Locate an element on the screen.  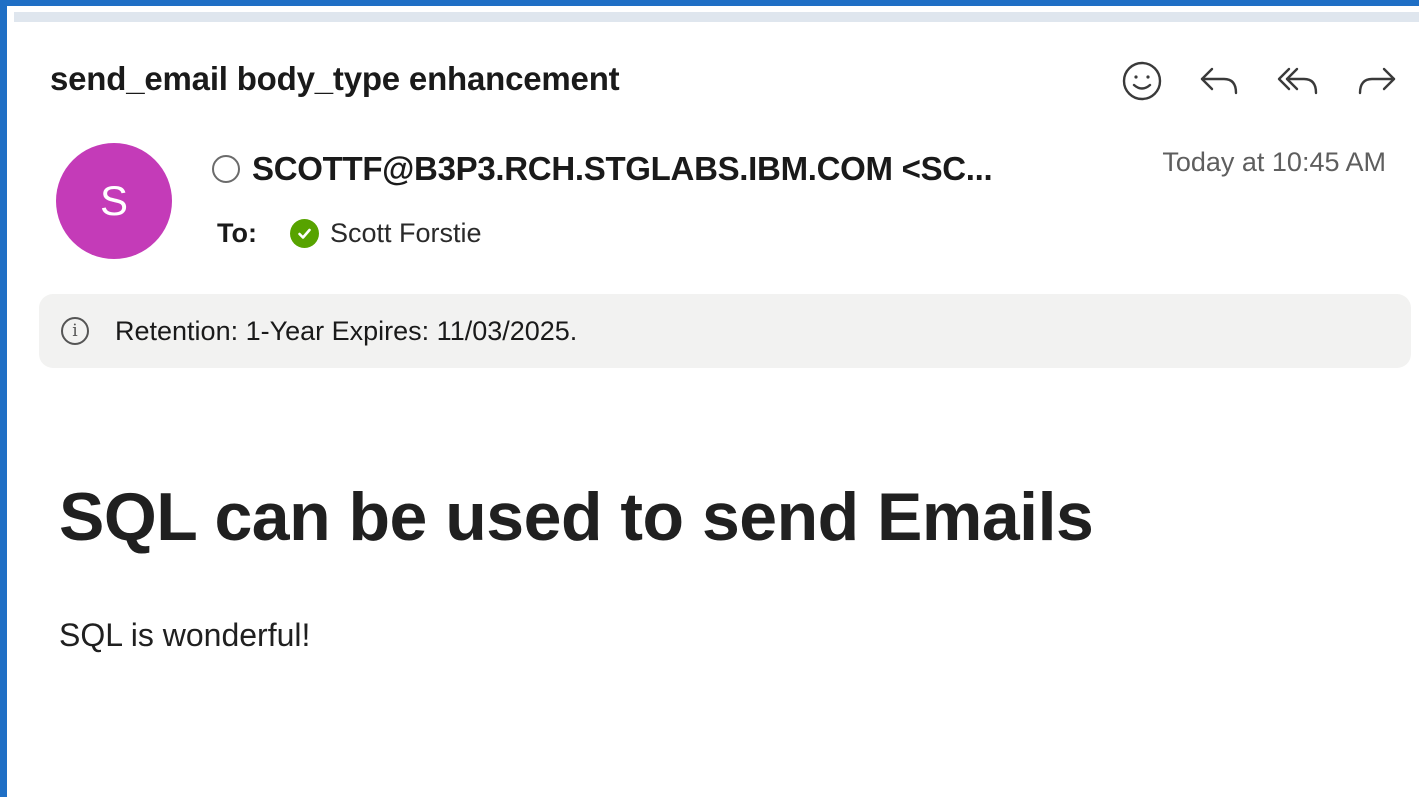
received-timestamp: Today at 10:45 AM is located at coordinates (1274, 162).